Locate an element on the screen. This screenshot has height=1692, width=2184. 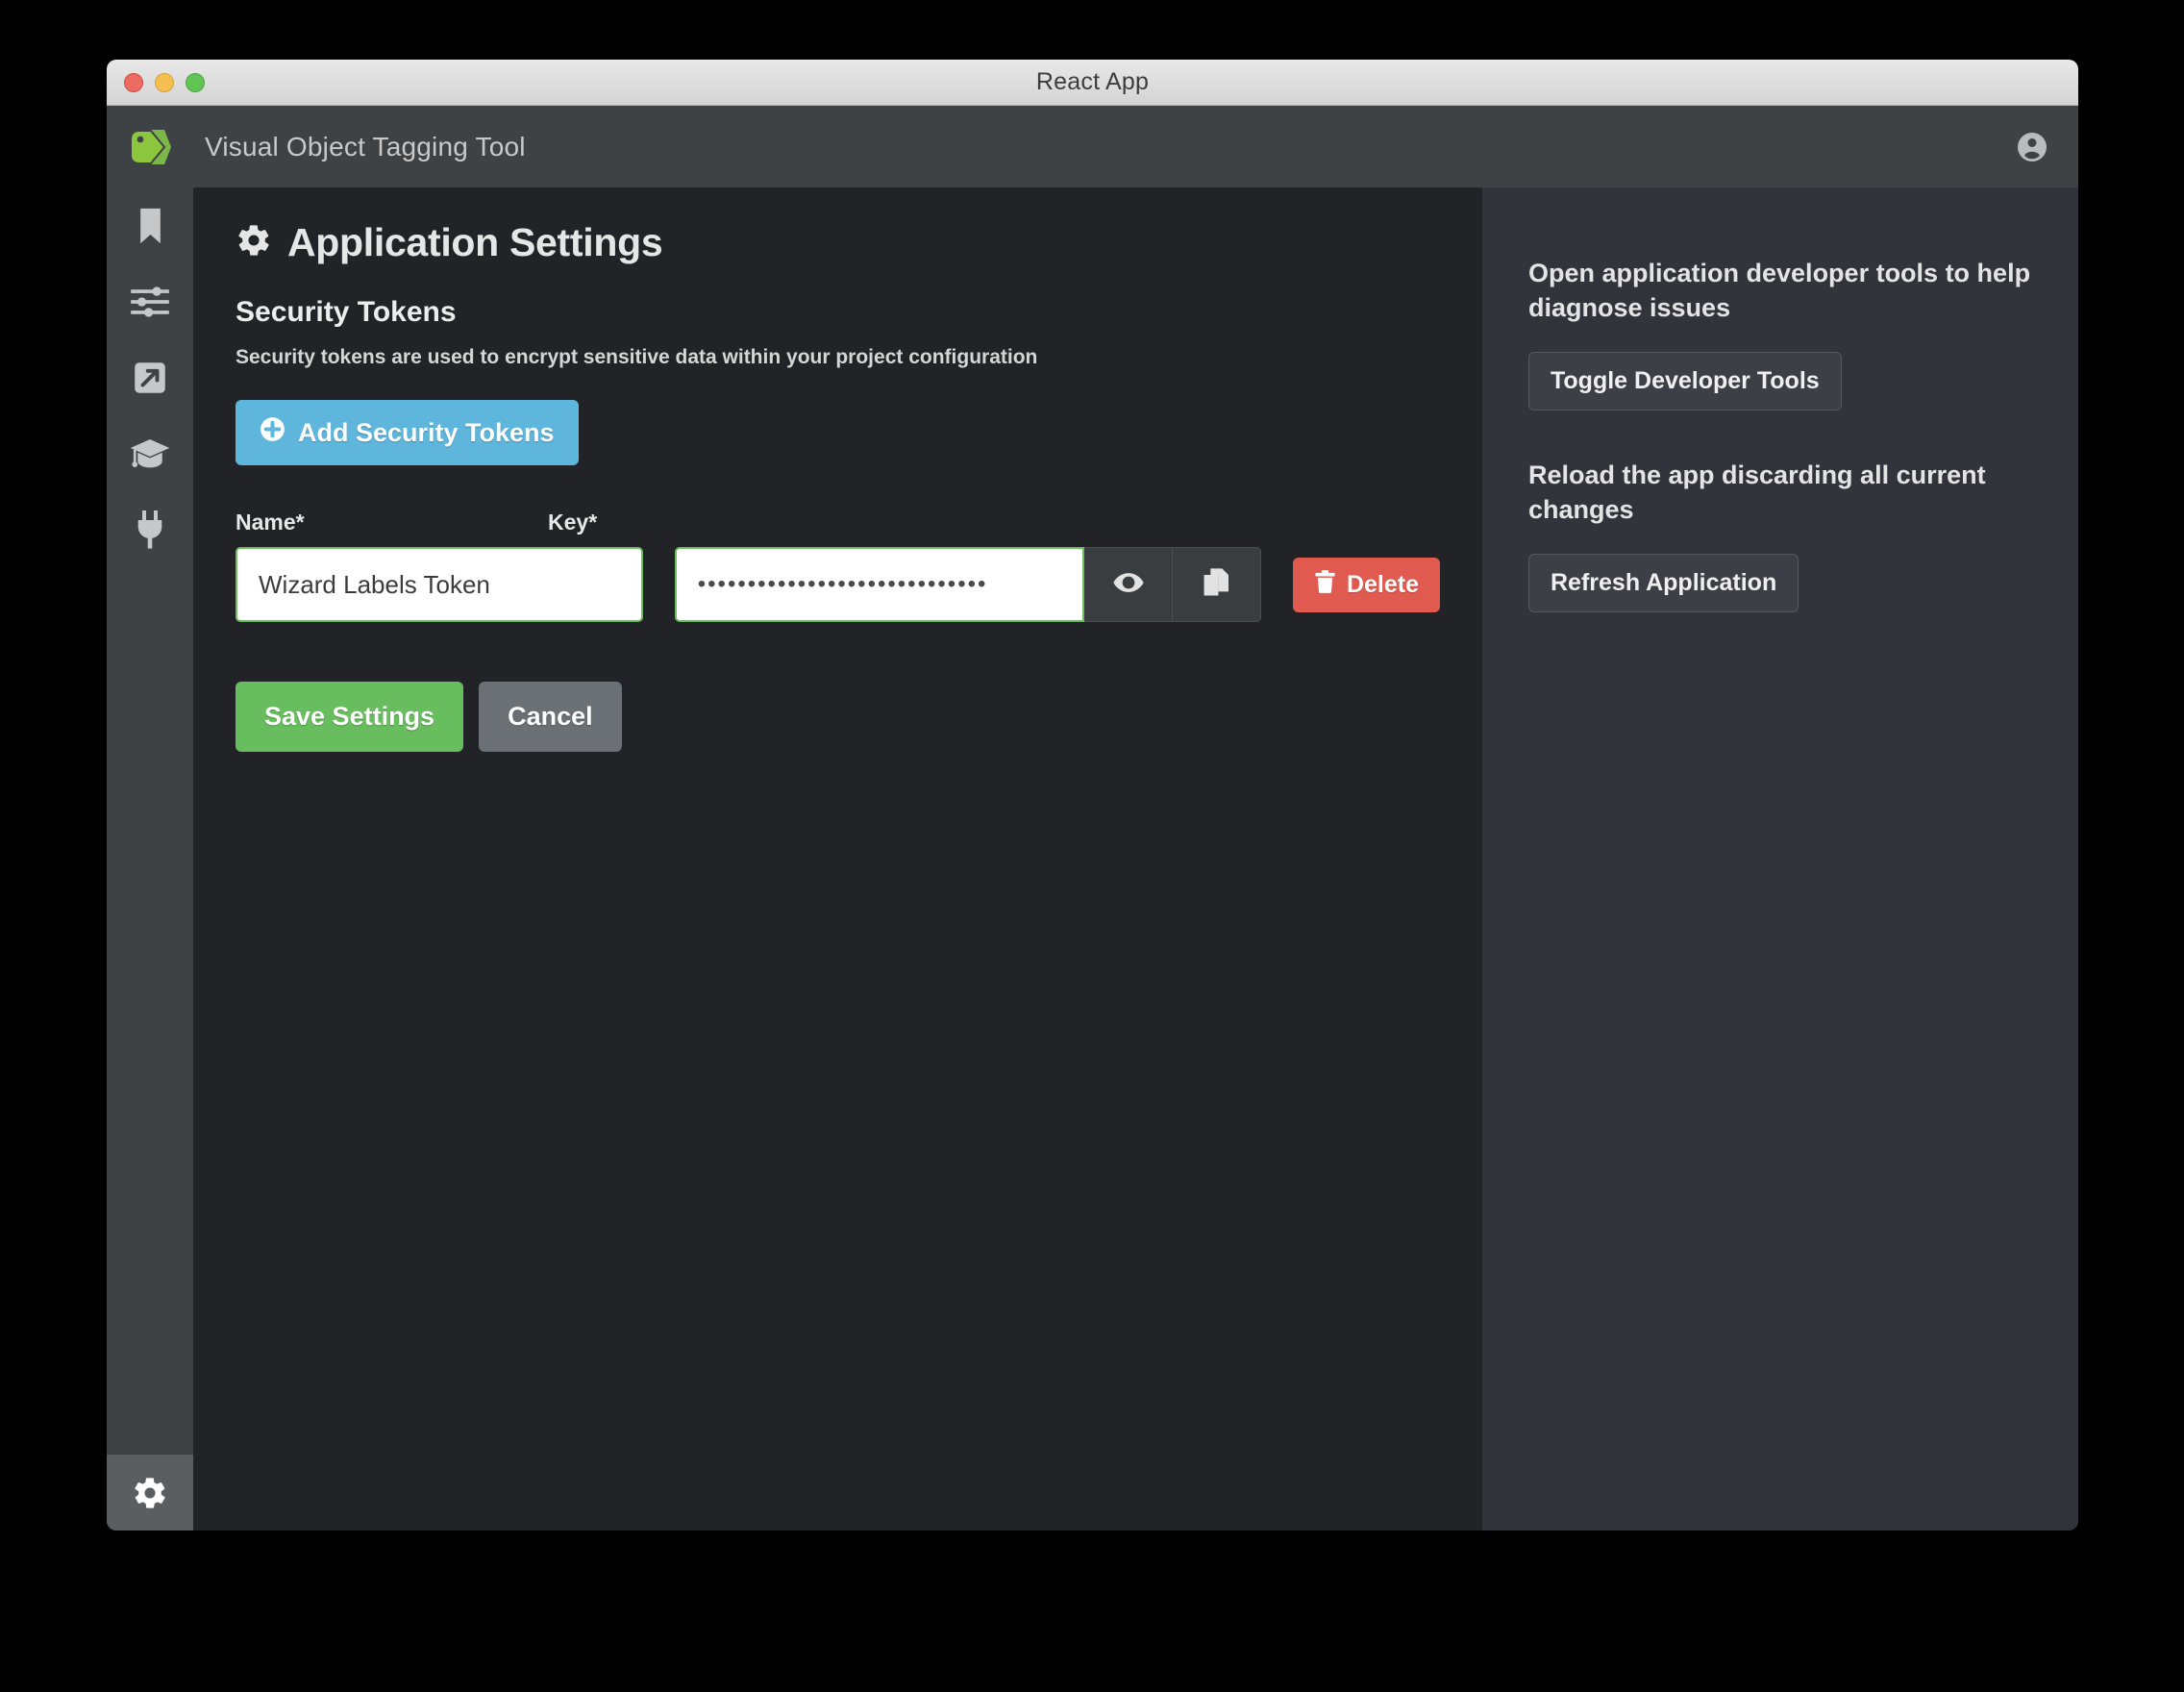
window-title: React App is located at coordinates (1093, 81).